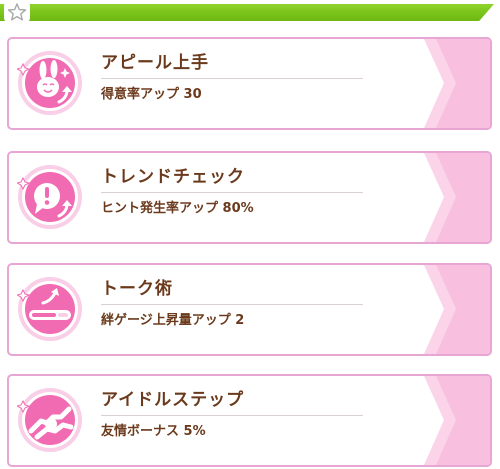 This screenshot has width=500, height=469. I want to click on skill-name: アイドルステップ, so click(173, 400).